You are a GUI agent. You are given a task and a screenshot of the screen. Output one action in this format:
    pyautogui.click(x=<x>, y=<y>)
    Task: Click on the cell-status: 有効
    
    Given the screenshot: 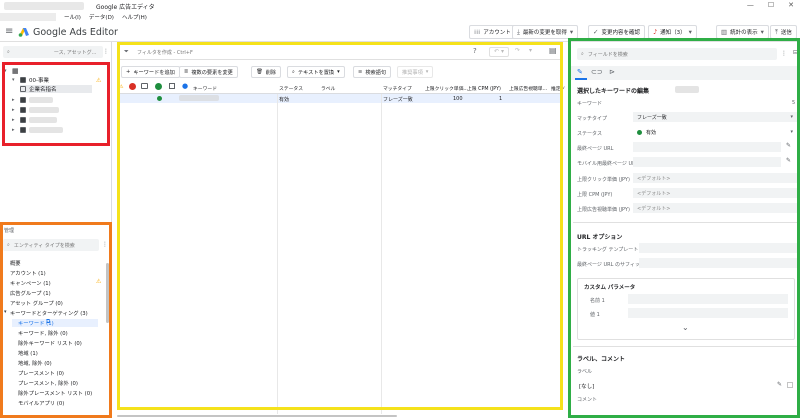 What is the action you would take?
    pyautogui.click(x=284, y=100)
    